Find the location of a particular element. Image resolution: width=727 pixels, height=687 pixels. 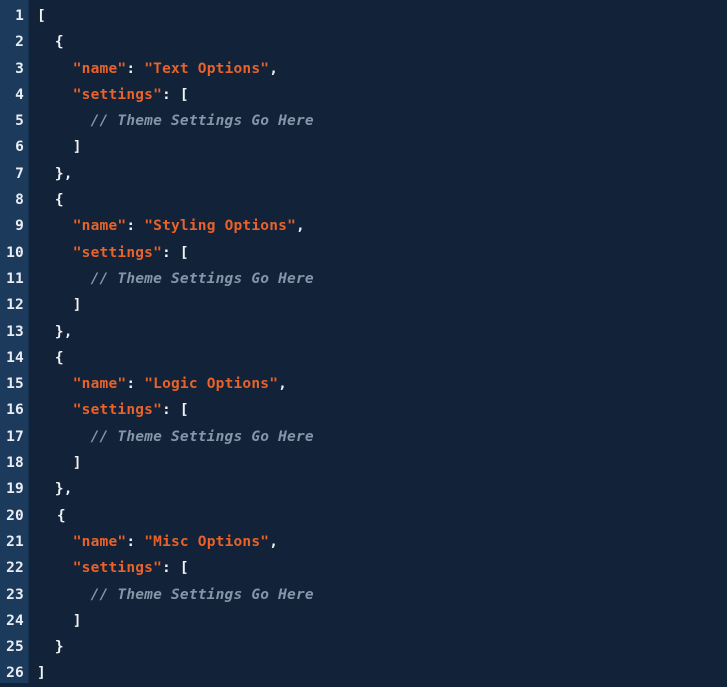

line-number: 22 is located at coordinates (15, 568).